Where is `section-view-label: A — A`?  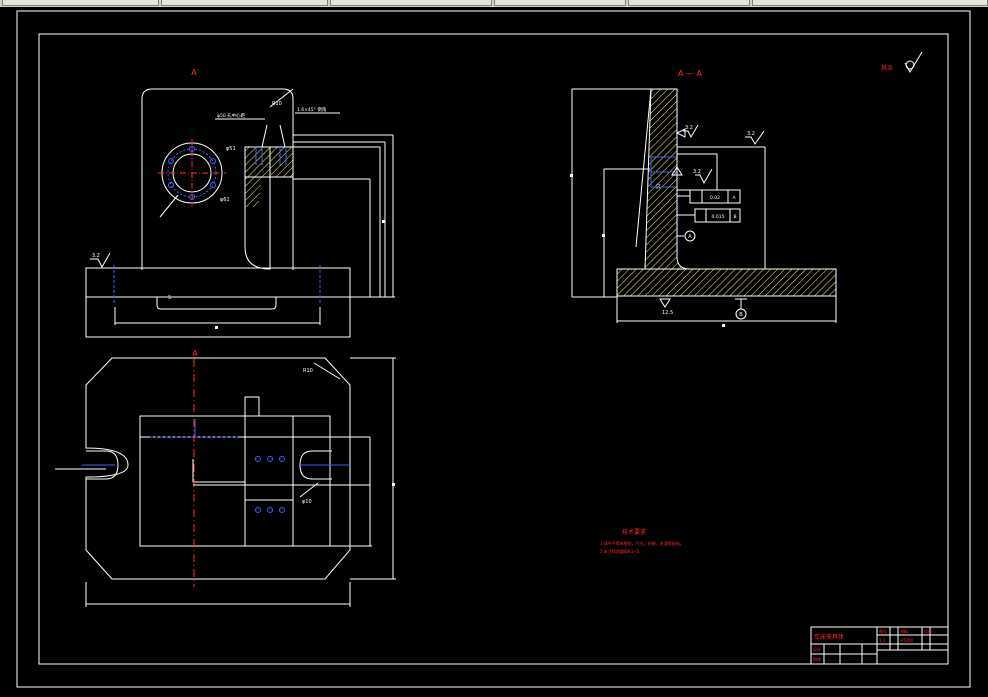 section-view-label: A — A is located at coordinates (690, 73).